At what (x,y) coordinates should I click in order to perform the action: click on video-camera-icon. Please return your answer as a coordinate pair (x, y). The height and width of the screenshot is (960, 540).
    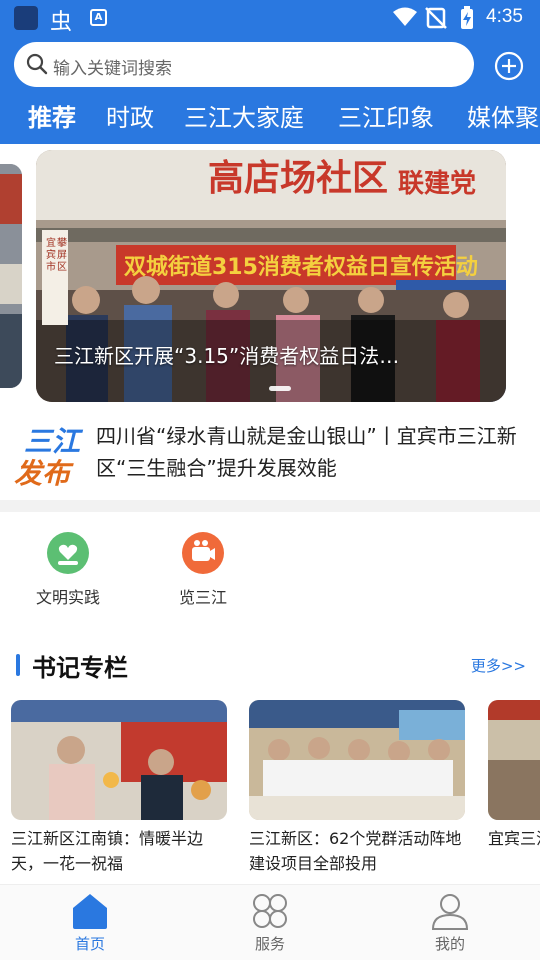
    Looking at the image, I should click on (203, 553).